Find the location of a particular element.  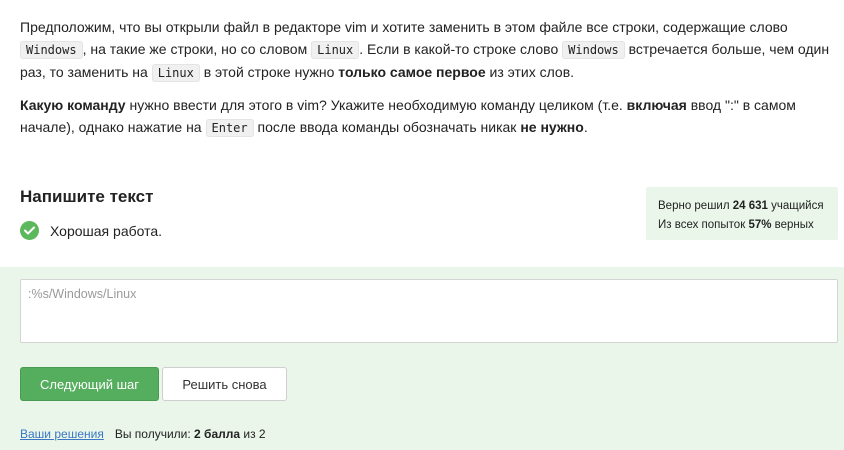

text-run: в этой строке нужно is located at coordinates (269, 72).